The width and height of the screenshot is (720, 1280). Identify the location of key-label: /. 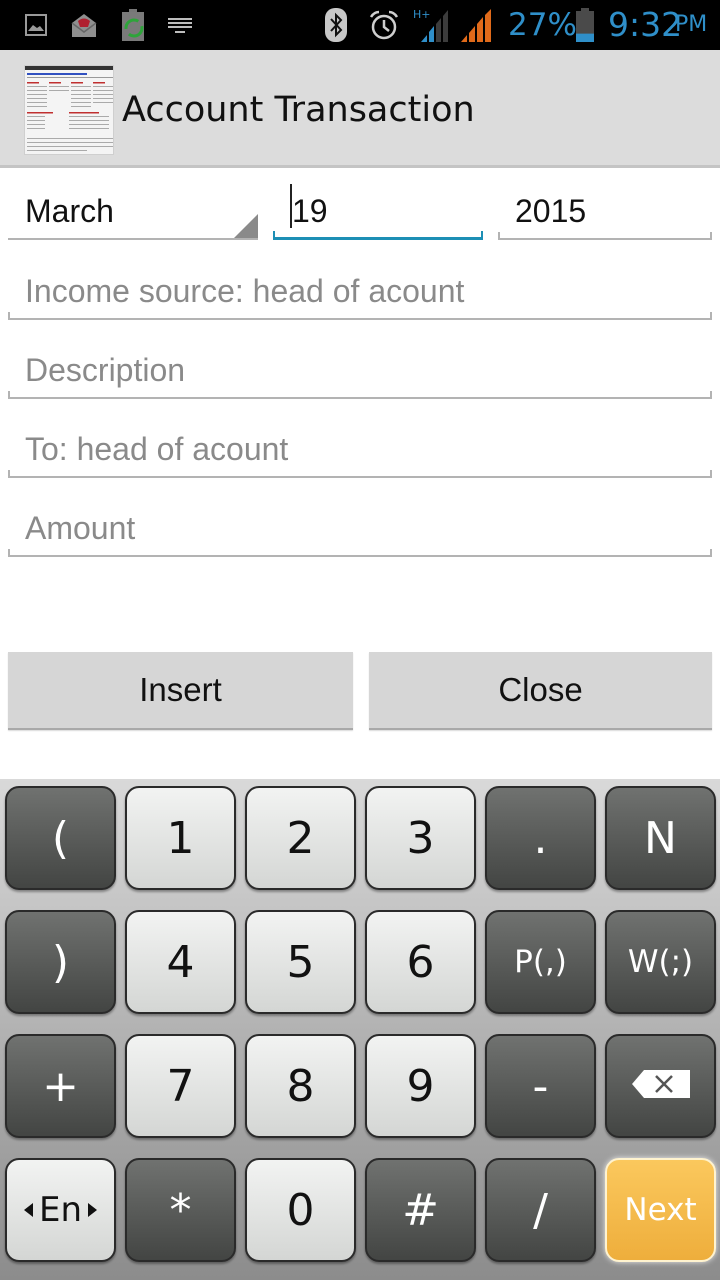
(540, 1210).